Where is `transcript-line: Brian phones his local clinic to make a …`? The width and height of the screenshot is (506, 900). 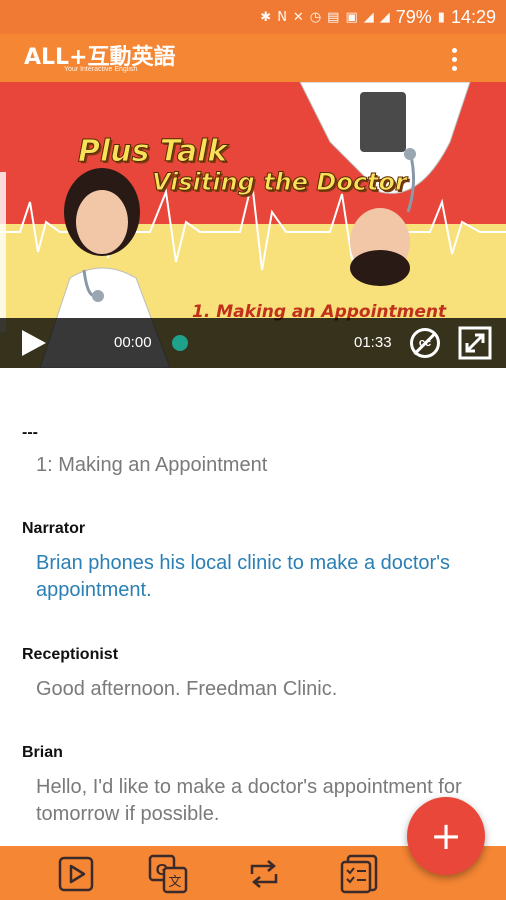 transcript-line: Brian phones his local clinic to make a … is located at coordinates (266, 577).